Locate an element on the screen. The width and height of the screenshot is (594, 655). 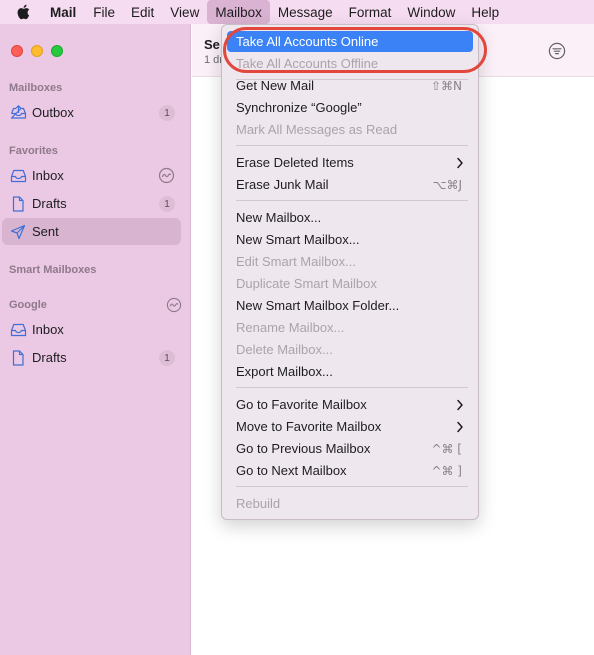
annotation-highlight-ring is located at coordinates (355, 50).